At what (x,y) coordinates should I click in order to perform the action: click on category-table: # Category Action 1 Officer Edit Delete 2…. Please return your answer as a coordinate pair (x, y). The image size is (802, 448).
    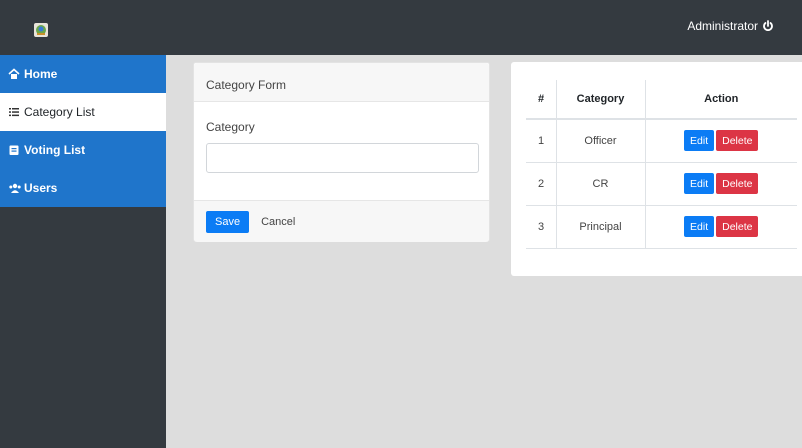
    Looking at the image, I should click on (661, 164).